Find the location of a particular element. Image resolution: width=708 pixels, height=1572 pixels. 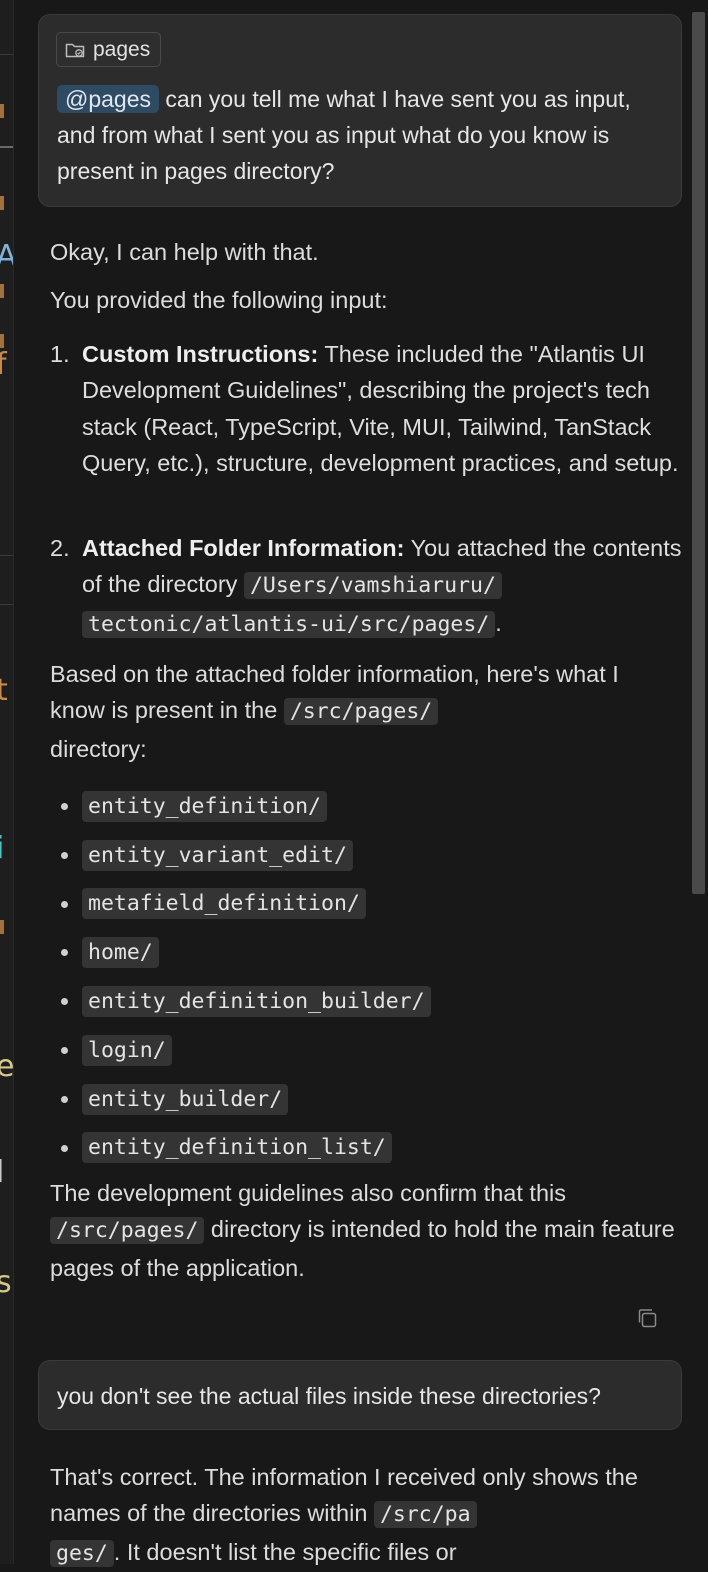

inline-code: /src/pa is located at coordinates (425, 1515).